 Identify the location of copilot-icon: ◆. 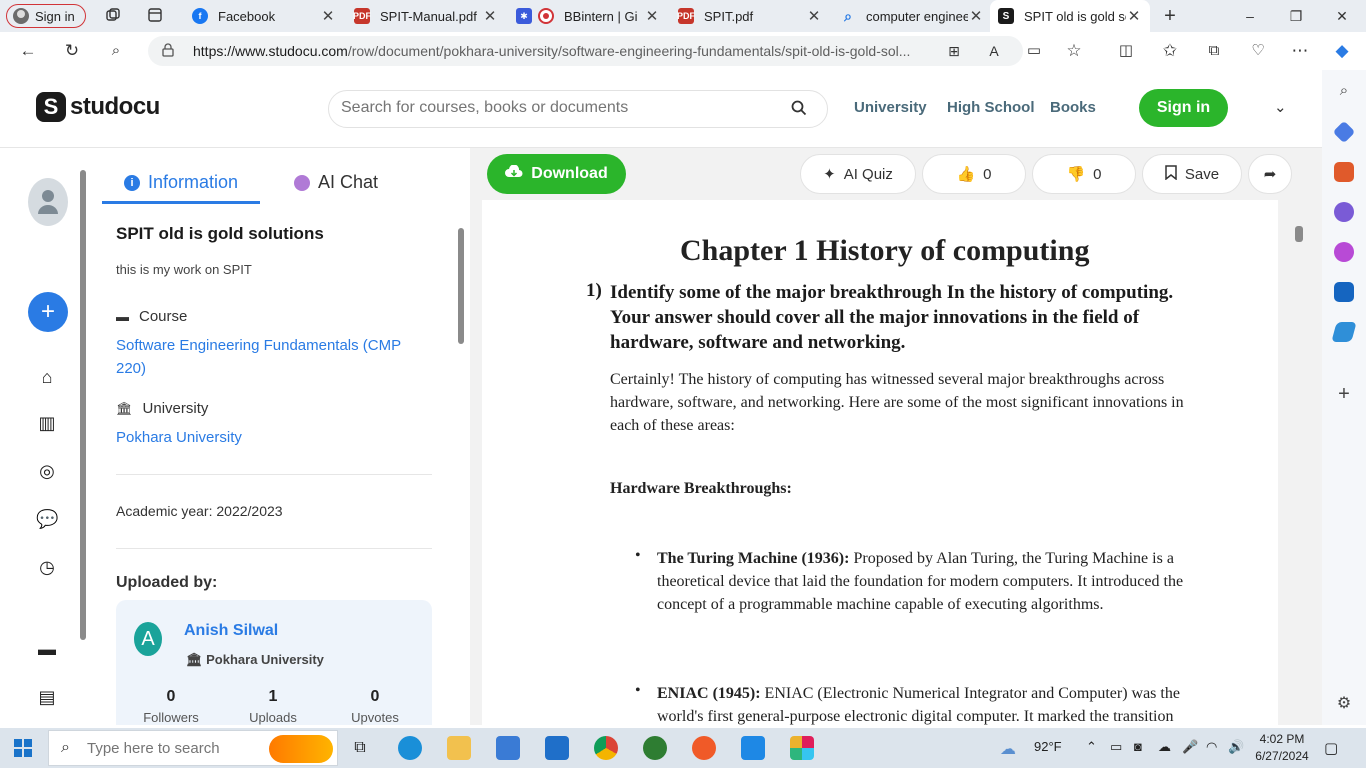
(1342, 51).